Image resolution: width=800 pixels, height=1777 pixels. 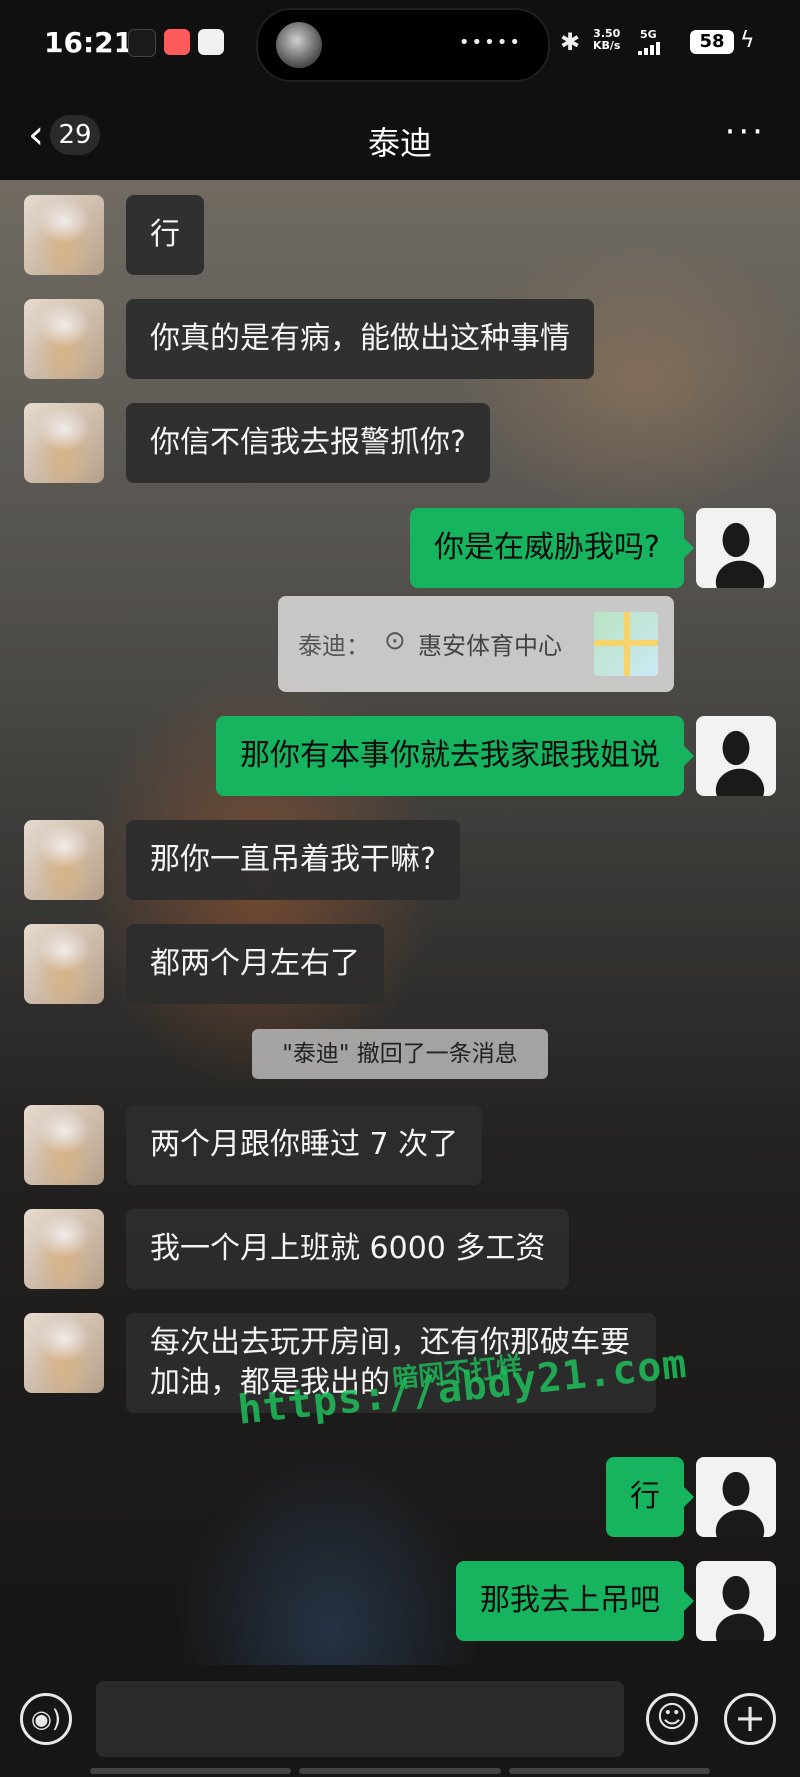 I want to click on plus-icon: +, so click(x=750, y=1719).